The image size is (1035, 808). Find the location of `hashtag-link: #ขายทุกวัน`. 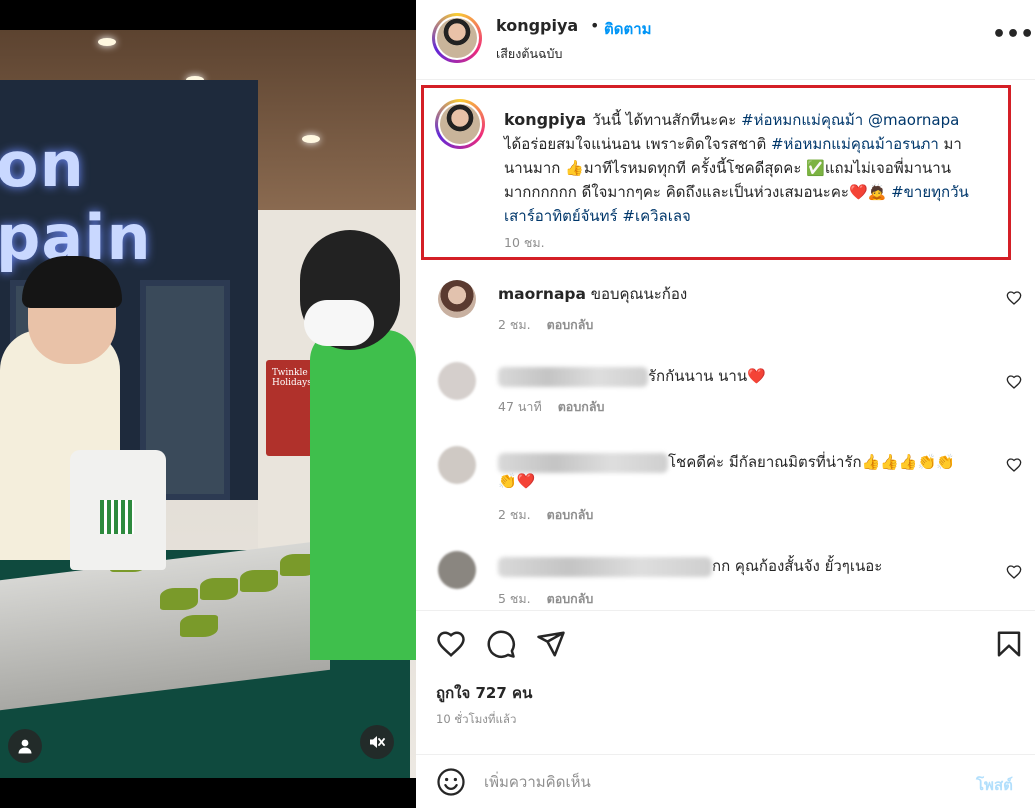

hashtag-link: #ขายทุกวัน is located at coordinates (930, 192).